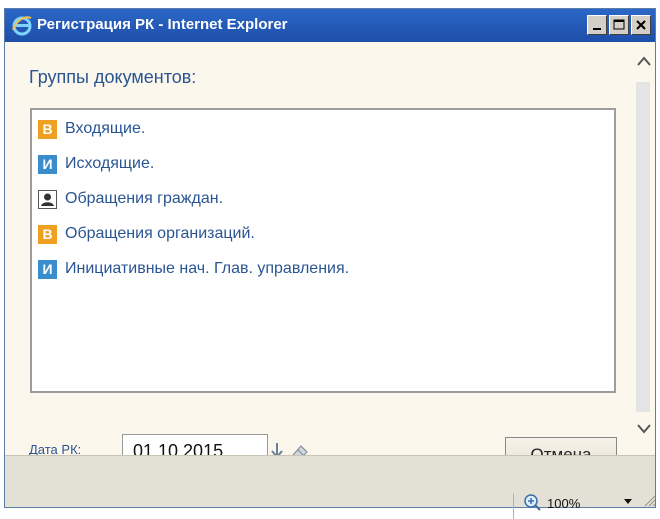  What do you see at coordinates (644, 429) in the screenshot?
I see `scroll-down-icon` at bounding box center [644, 429].